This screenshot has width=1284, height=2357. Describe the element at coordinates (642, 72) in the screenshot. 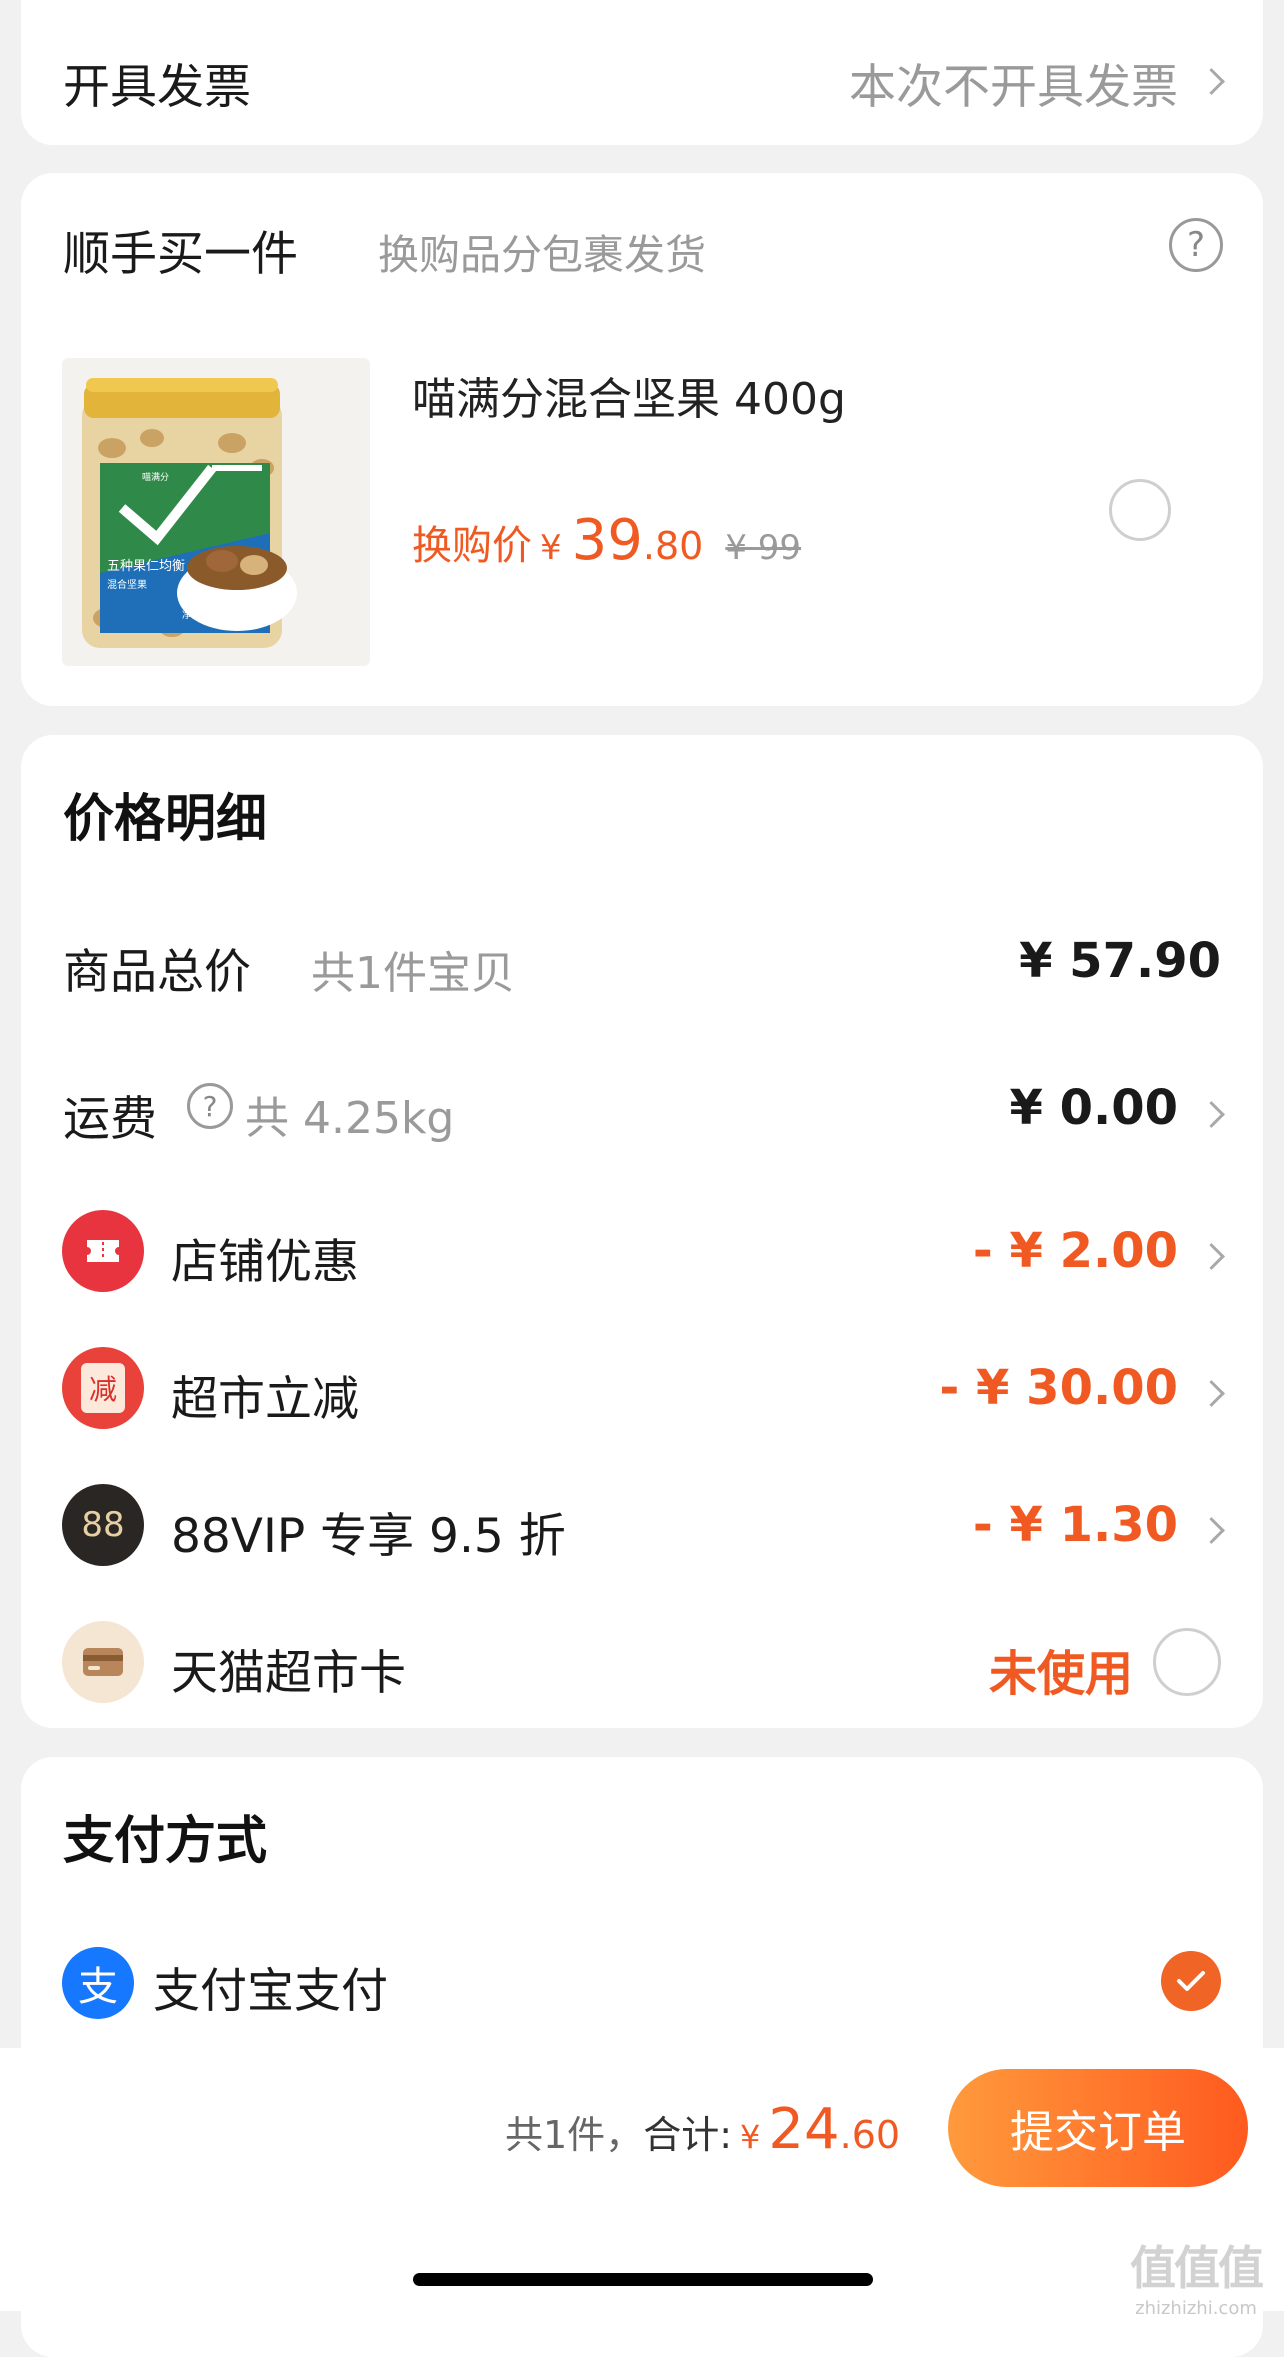

I see `invoice-card: 开具发票 本次不开具发票` at that location.